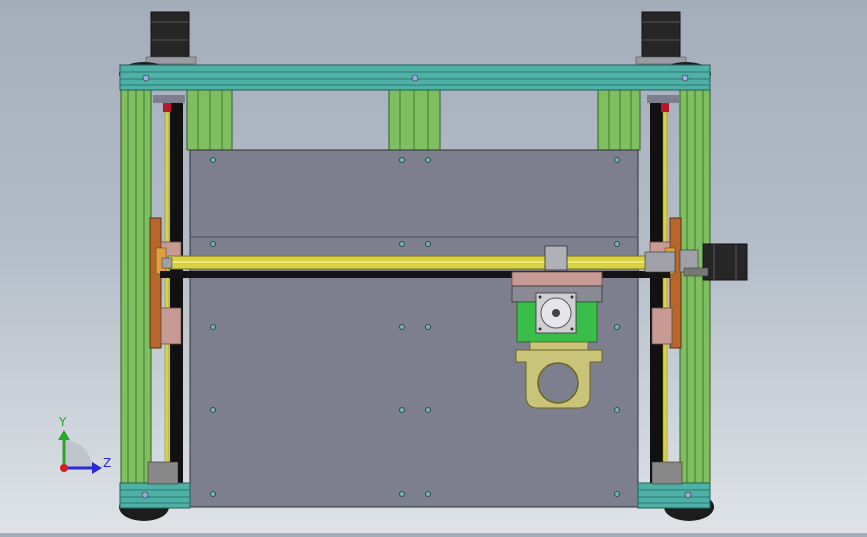  I want to click on y-axis-label: Y, so click(62, 422).